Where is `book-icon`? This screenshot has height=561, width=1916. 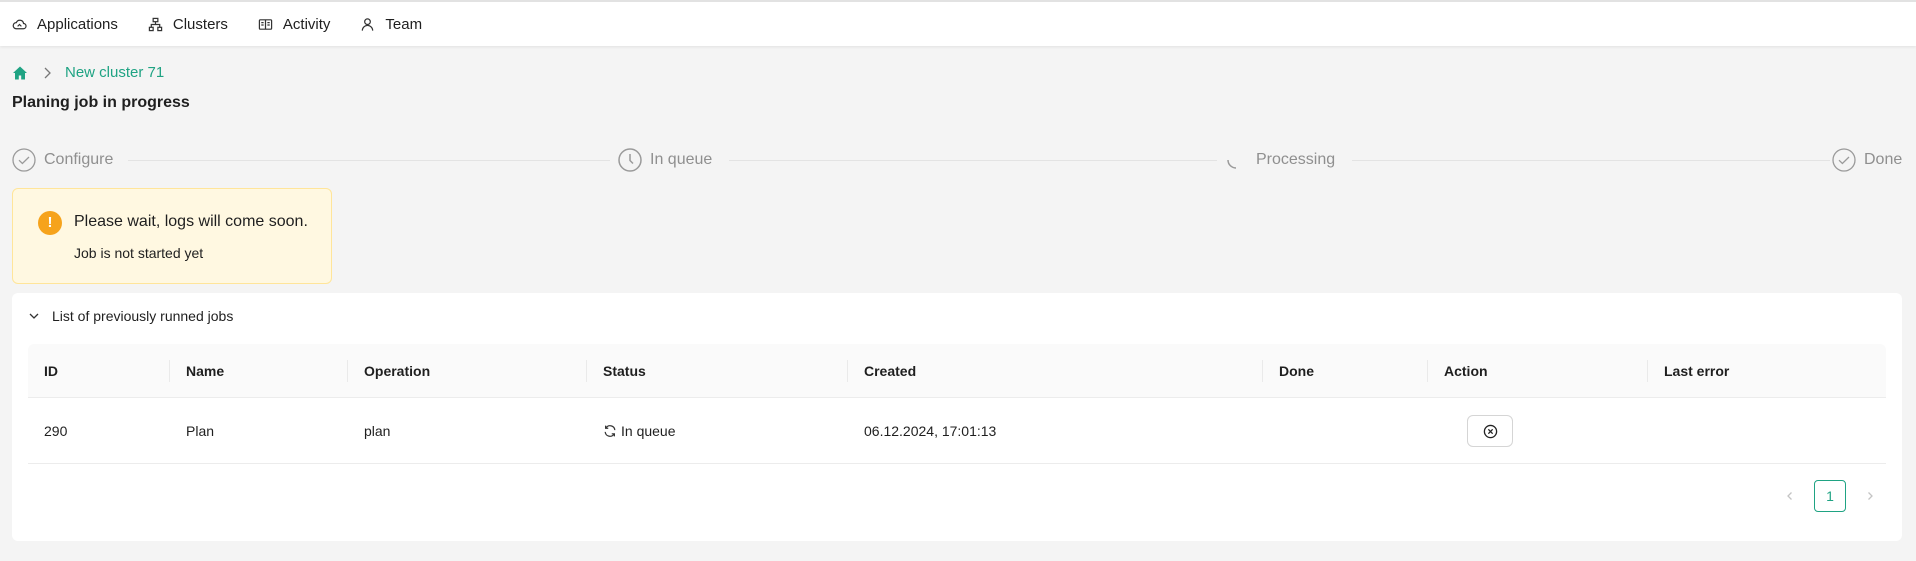 book-icon is located at coordinates (265, 24).